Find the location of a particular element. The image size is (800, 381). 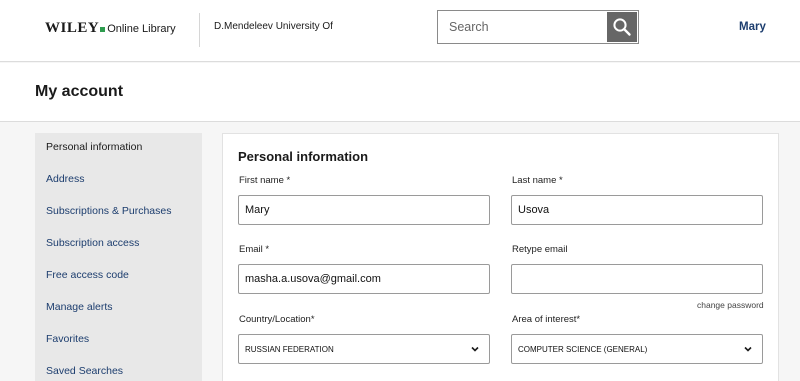

email-input is located at coordinates (364, 279).